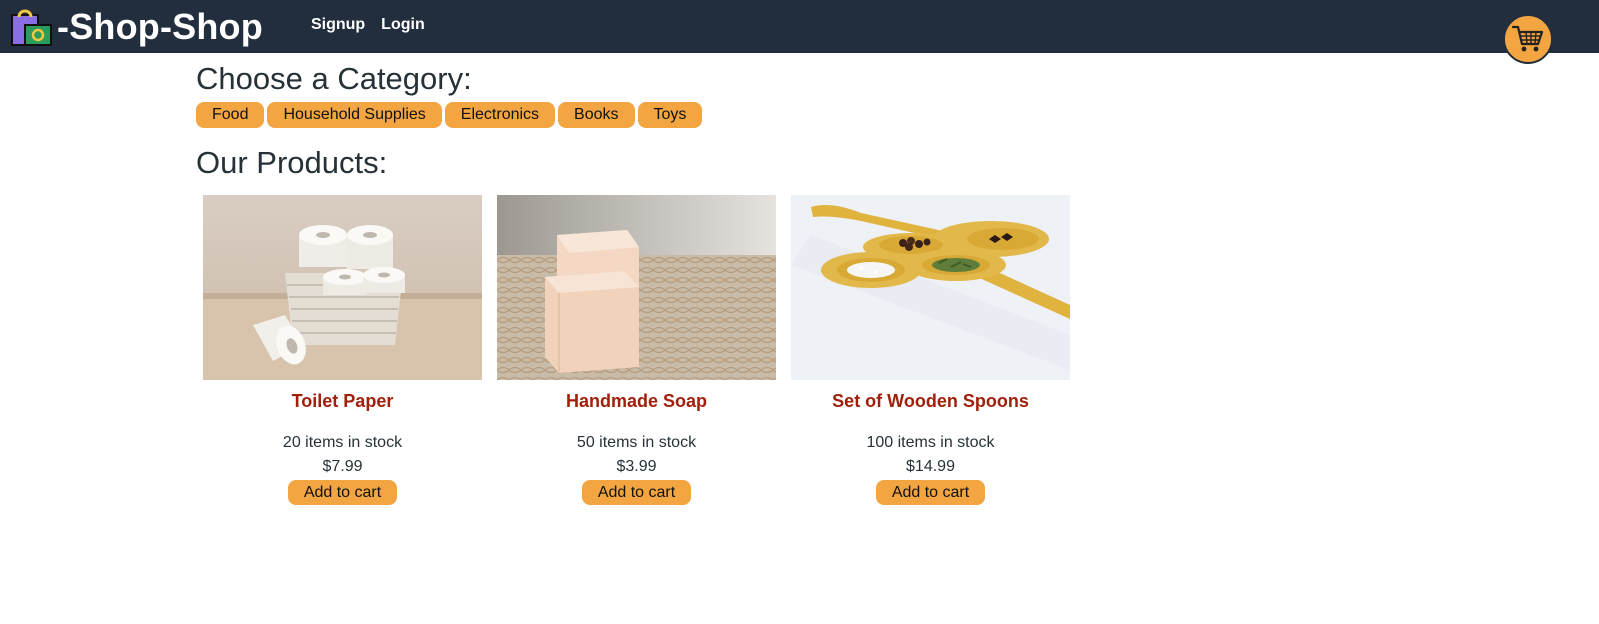  What do you see at coordinates (342, 442) in the screenshot?
I see `product-stock: 20 items in stock` at bounding box center [342, 442].